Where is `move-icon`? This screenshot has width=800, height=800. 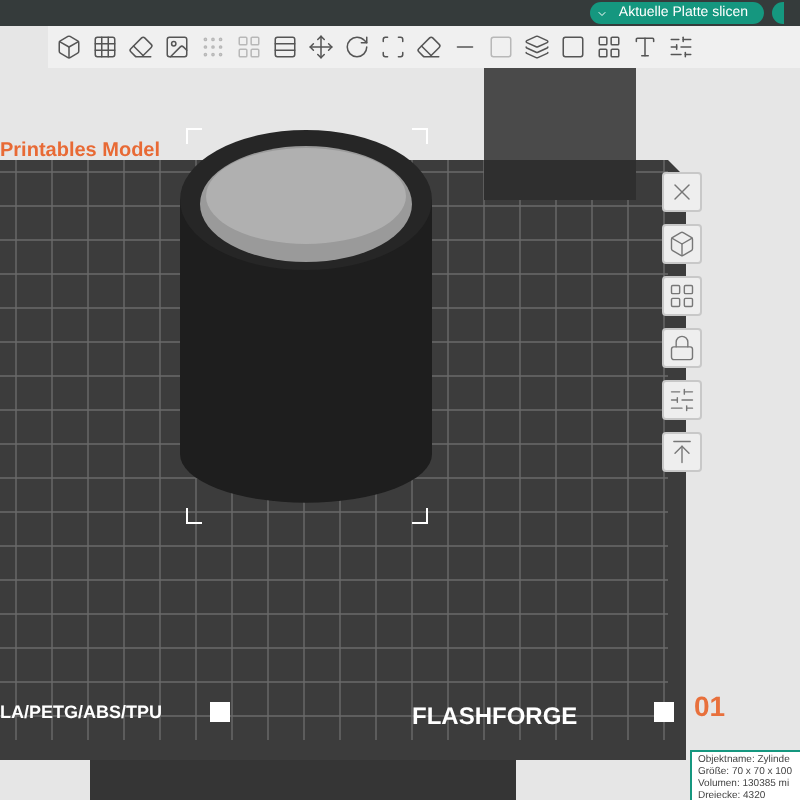 move-icon is located at coordinates (320, 47).